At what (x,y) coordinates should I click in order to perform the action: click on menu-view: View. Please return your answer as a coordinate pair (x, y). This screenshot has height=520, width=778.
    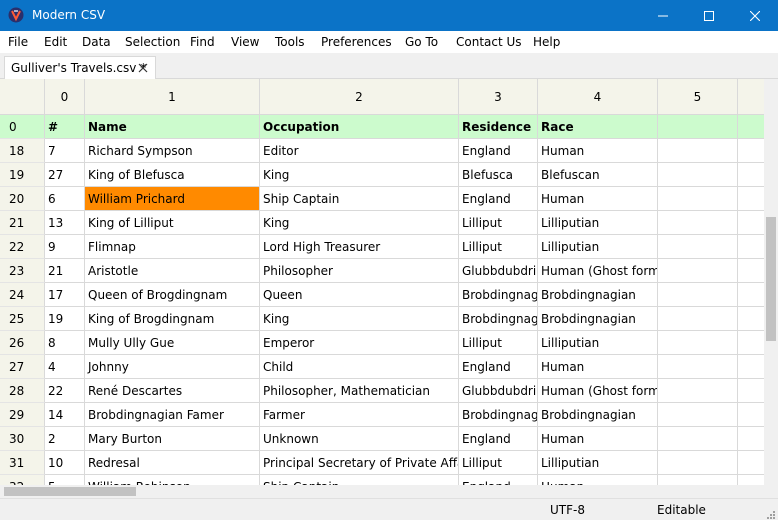
    Looking at the image, I should click on (245, 42).